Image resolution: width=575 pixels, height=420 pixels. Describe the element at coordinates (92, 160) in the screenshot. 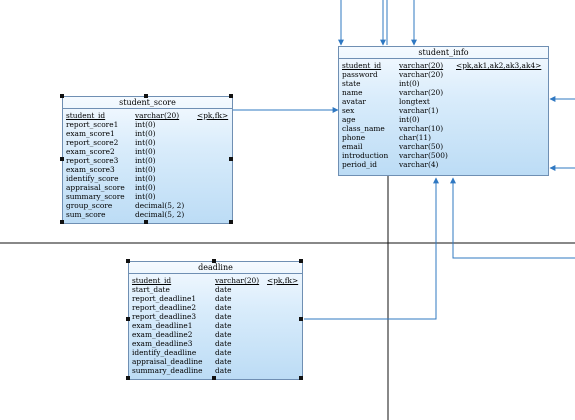

I see `column-name: report_score3` at that location.